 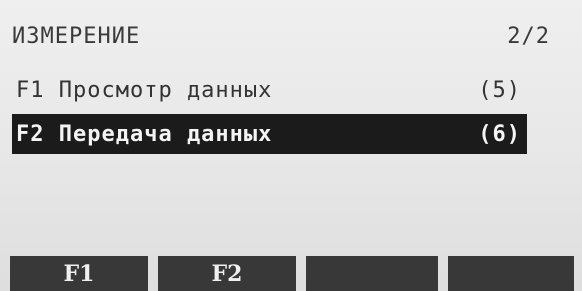 I want to click on softkey-f2: F2, so click(x=227, y=273).